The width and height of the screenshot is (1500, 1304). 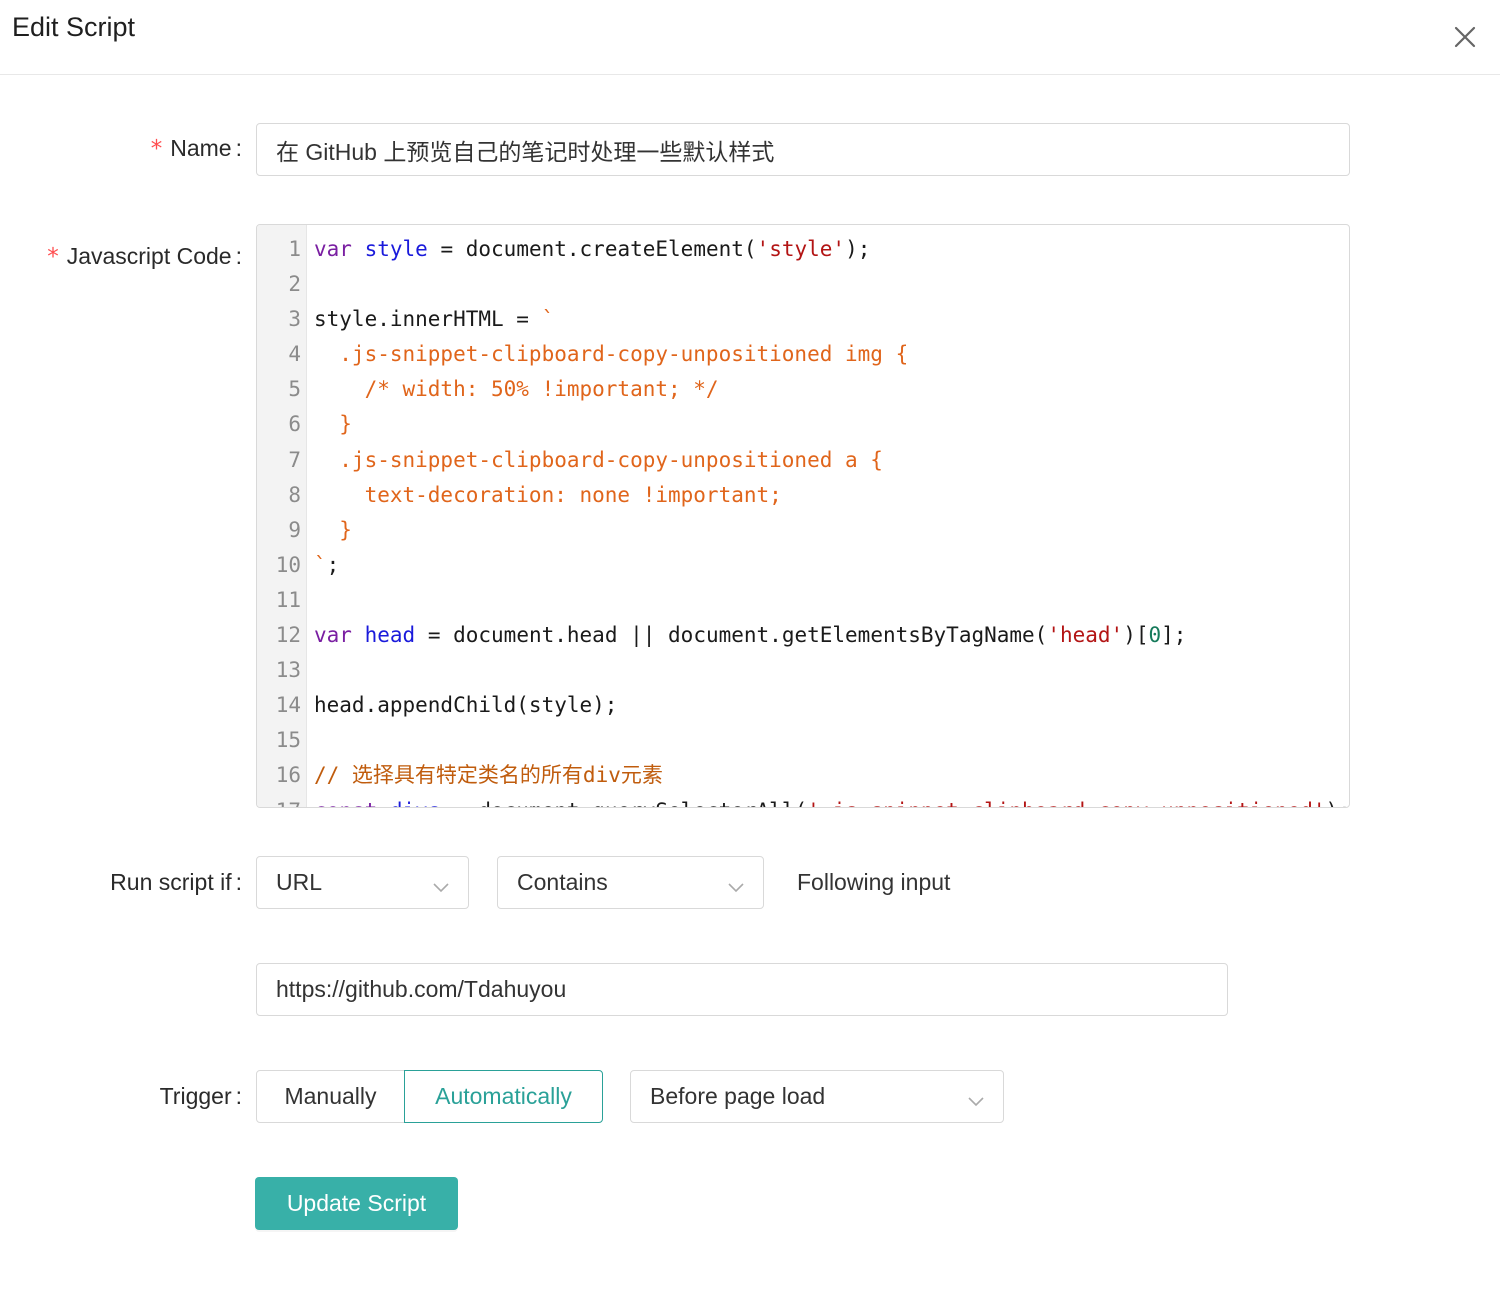 I want to click on trigger-manually-option: Manually, so click(x=330, y=1096).